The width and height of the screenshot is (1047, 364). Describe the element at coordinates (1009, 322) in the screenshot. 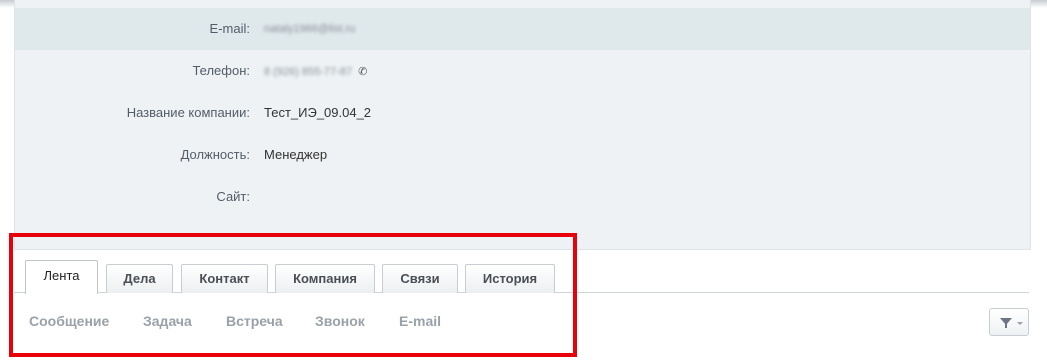

I see `filter-button` at that location.